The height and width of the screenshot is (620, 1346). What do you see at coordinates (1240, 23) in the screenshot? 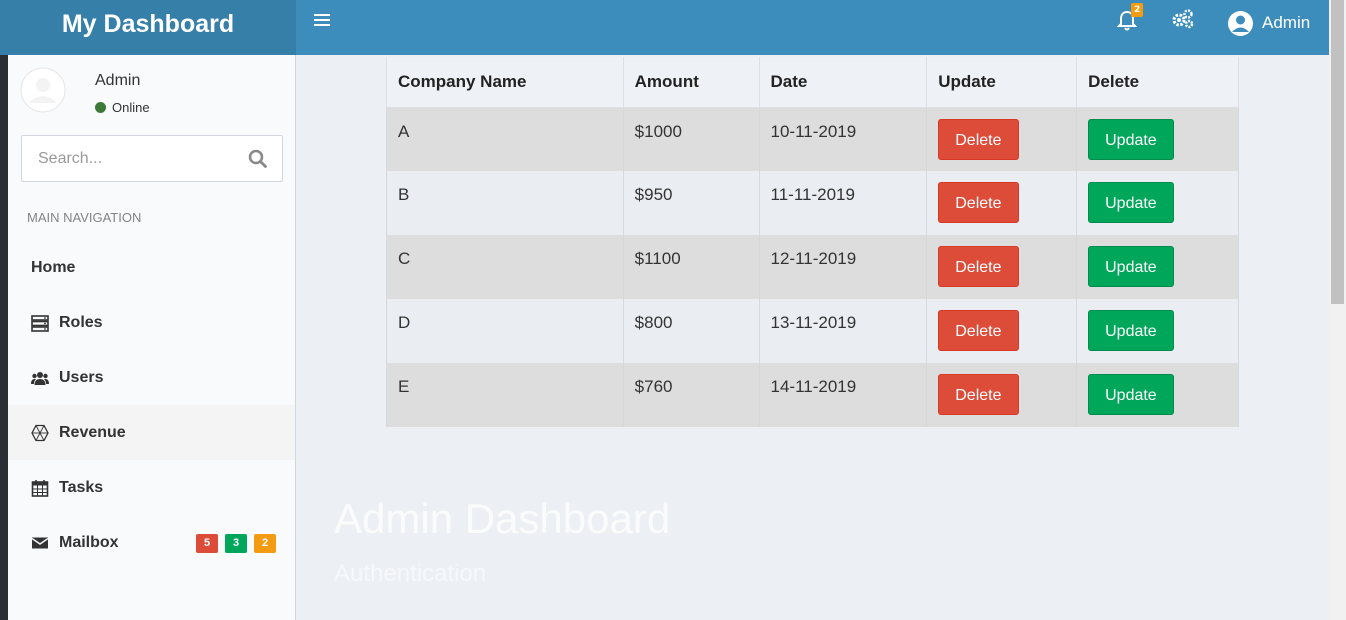
I see `user-circle-icon` at bounding box center [1240, 23].